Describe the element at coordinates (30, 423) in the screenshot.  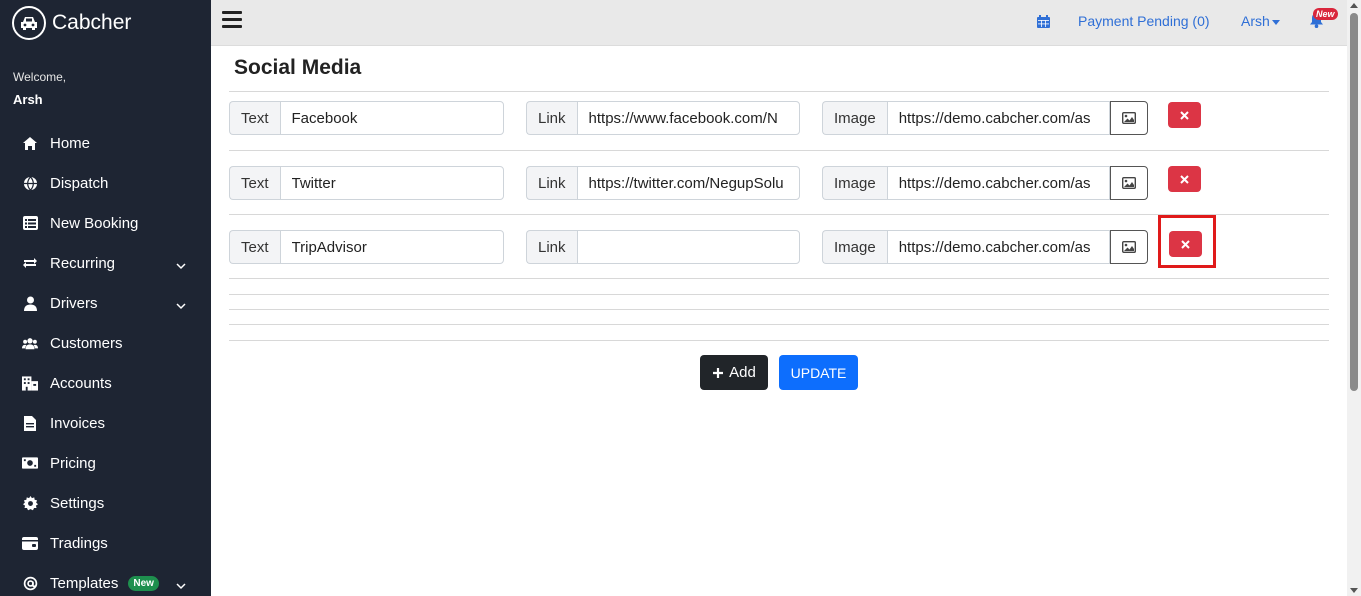
I see `file-icon` at that location.